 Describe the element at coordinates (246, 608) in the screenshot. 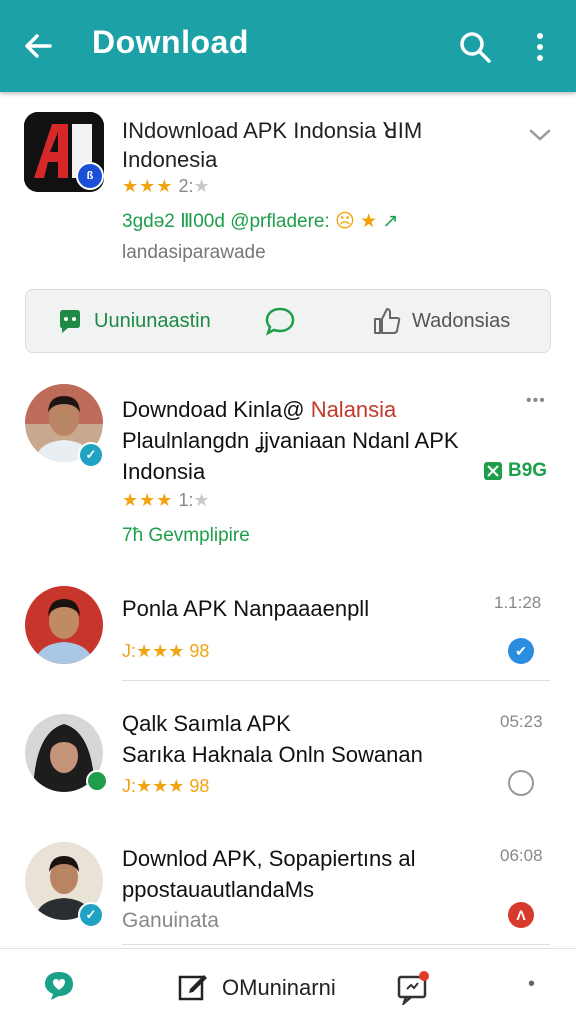

I see `item-title: Ponla APK Nanpaaaenpll` at that location.